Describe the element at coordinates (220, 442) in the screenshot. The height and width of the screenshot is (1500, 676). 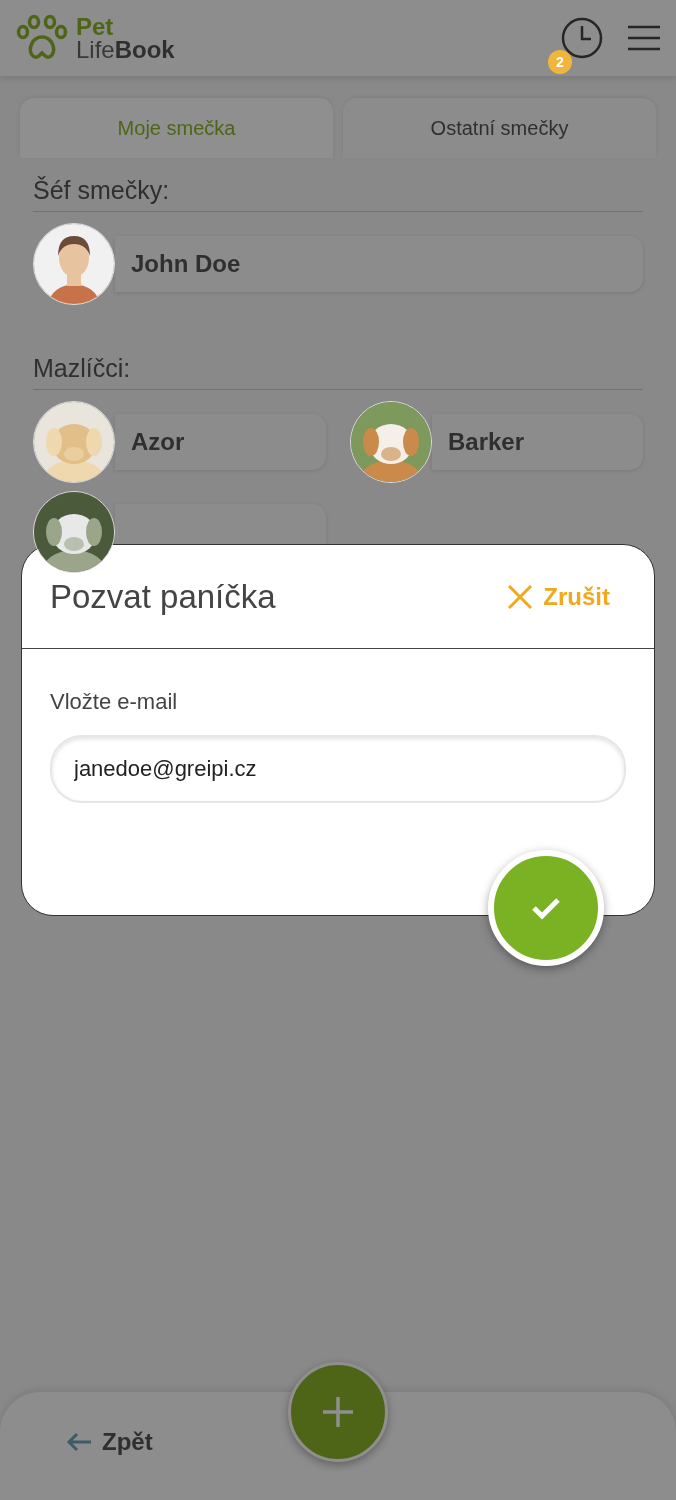
I see `pet-card: Azor` at that location.